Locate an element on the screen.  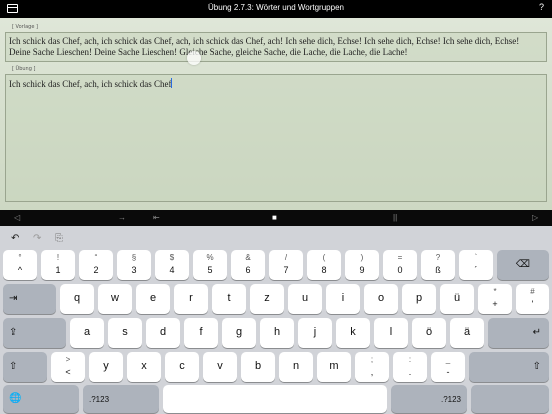
vorlage-label: [ Vorlage ] is located at coordinates (25, 27).